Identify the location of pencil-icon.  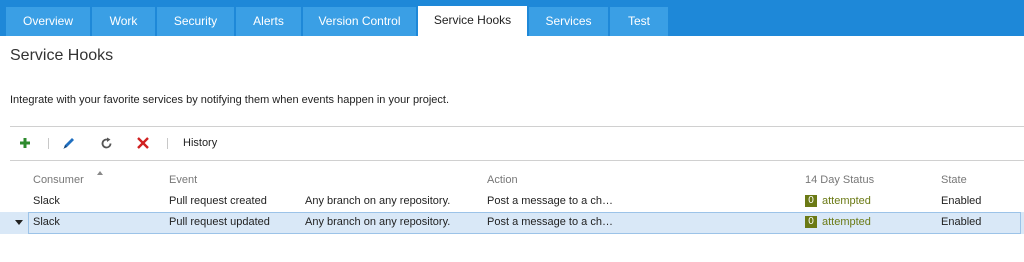
(68, 143).